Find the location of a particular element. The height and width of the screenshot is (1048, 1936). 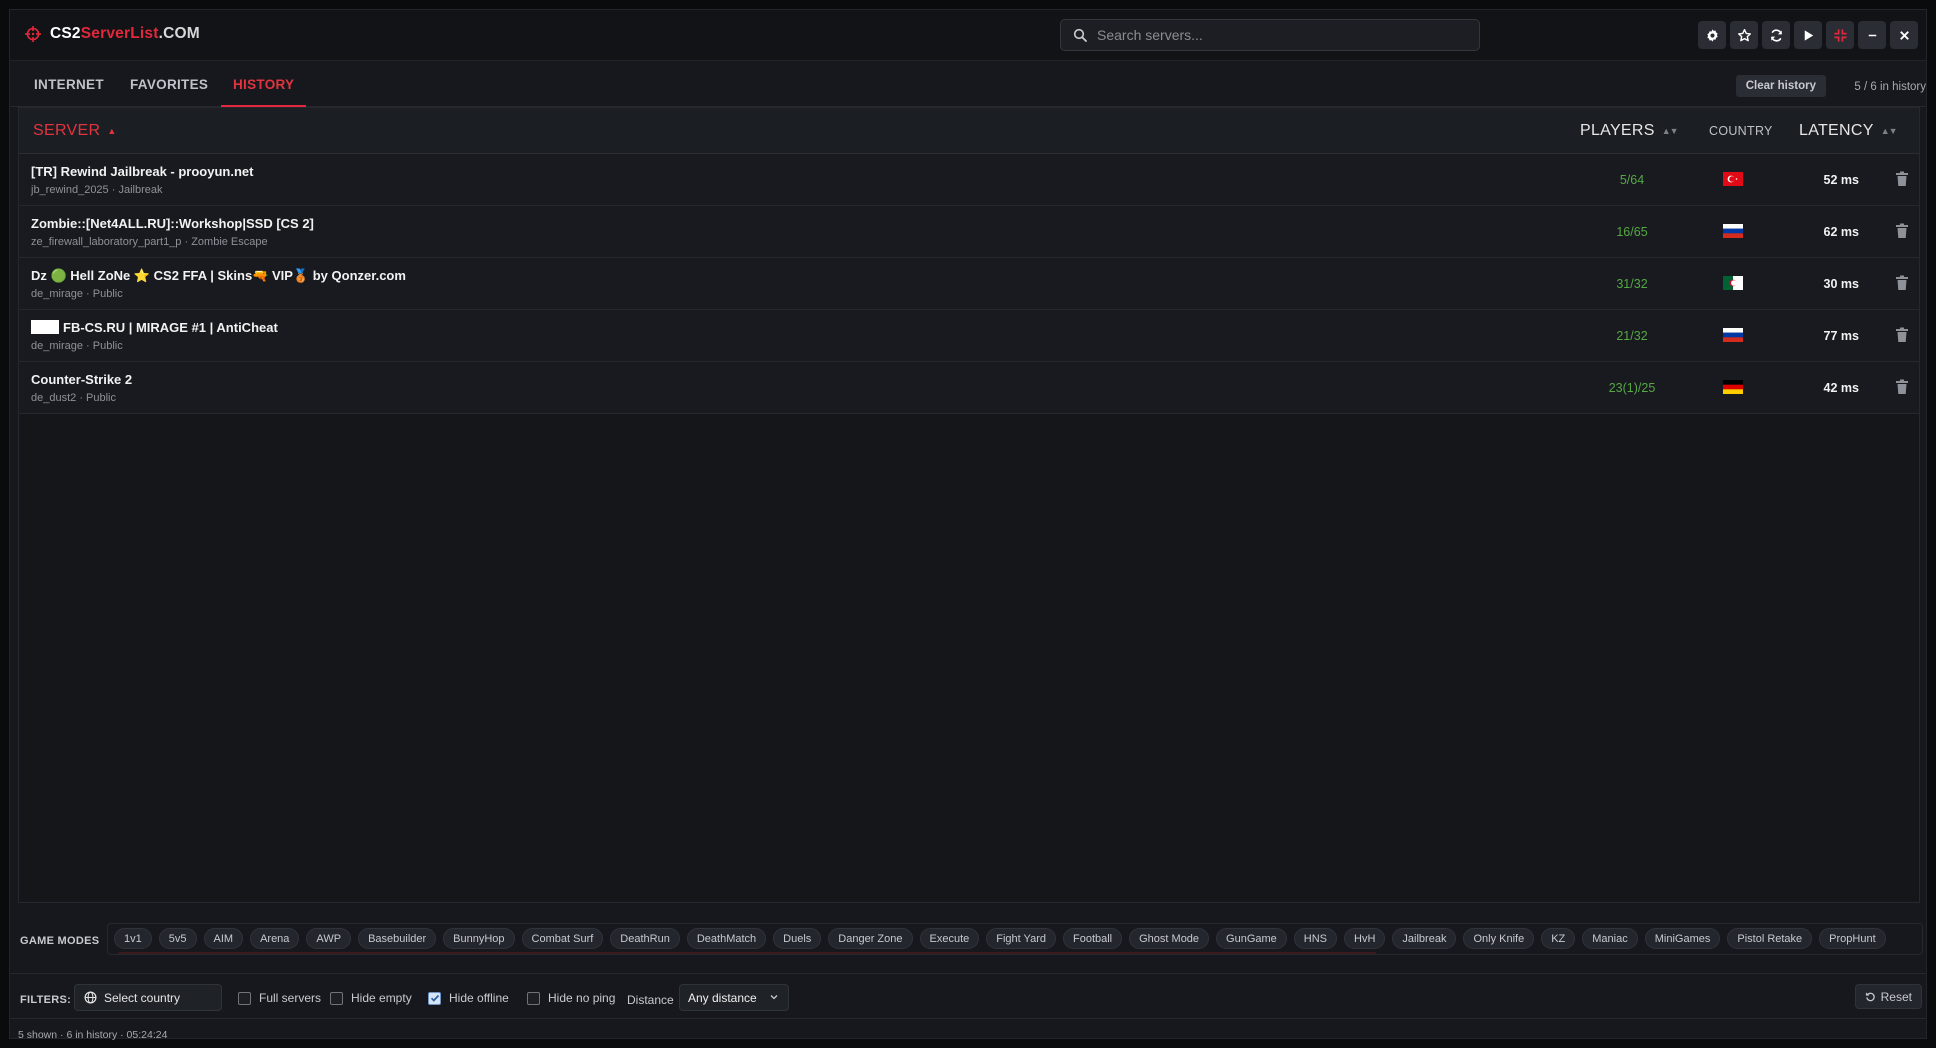

tab-history: HISTORY is located at coordinates (263, 84).